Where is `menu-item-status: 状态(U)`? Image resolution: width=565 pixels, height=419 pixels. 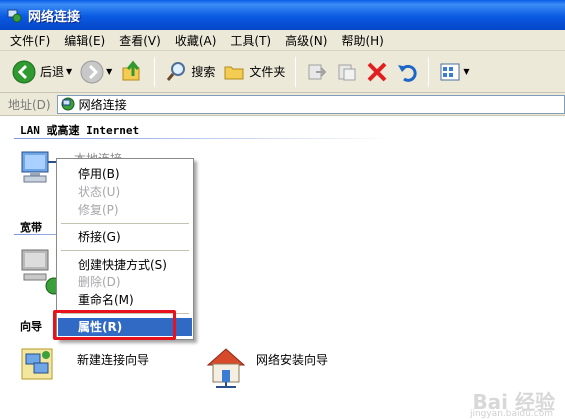
menu-item-status: 状态(U) is located at coordinates (99, 192).